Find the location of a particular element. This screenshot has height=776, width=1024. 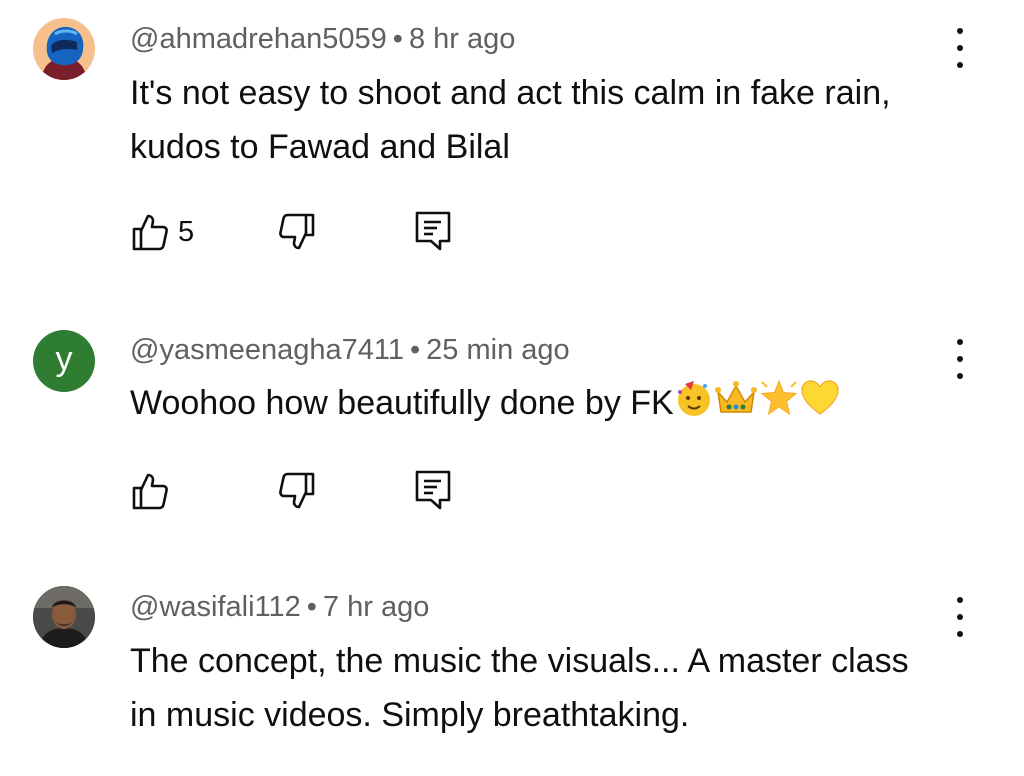

comment-header: @wasifali112 • 7 hr ago is located at coordinates (279, 607).